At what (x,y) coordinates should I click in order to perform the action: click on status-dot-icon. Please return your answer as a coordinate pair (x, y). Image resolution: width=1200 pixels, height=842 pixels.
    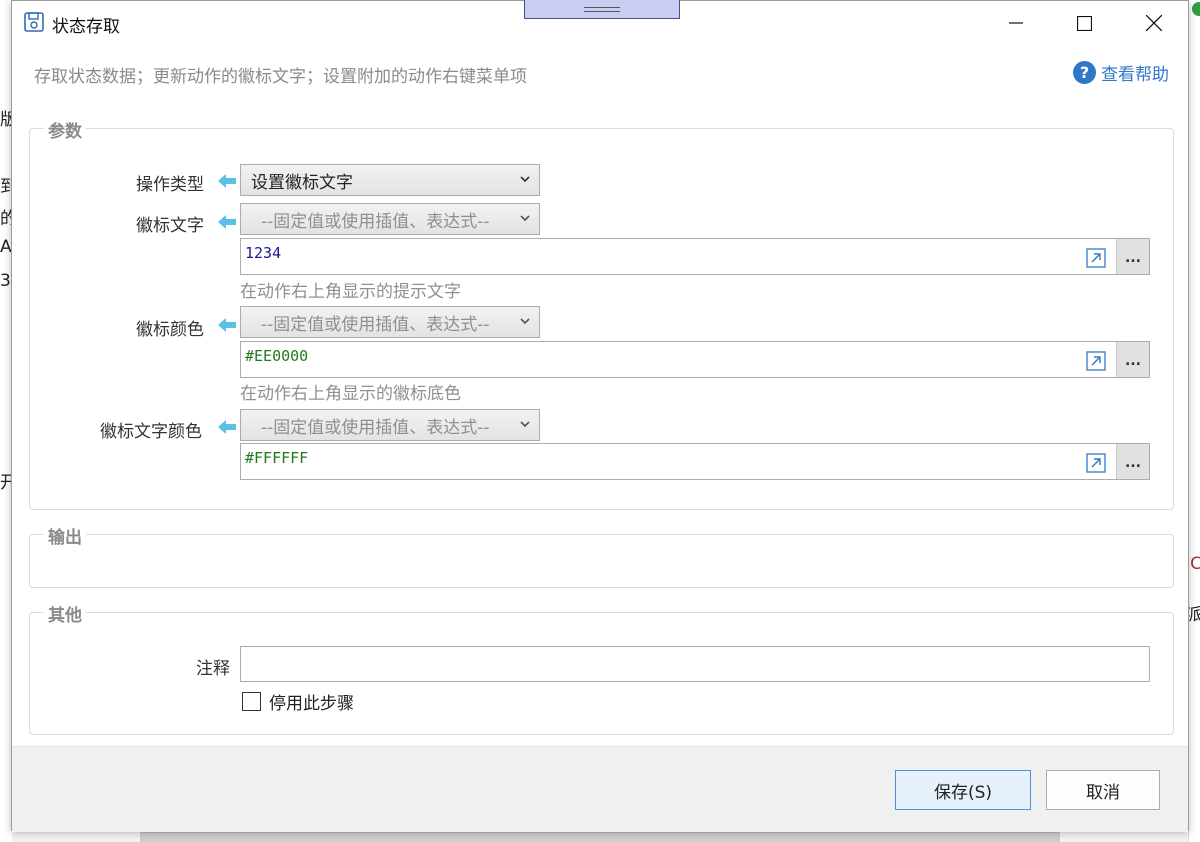
    Looking at the image, I should click on (1196, 9).